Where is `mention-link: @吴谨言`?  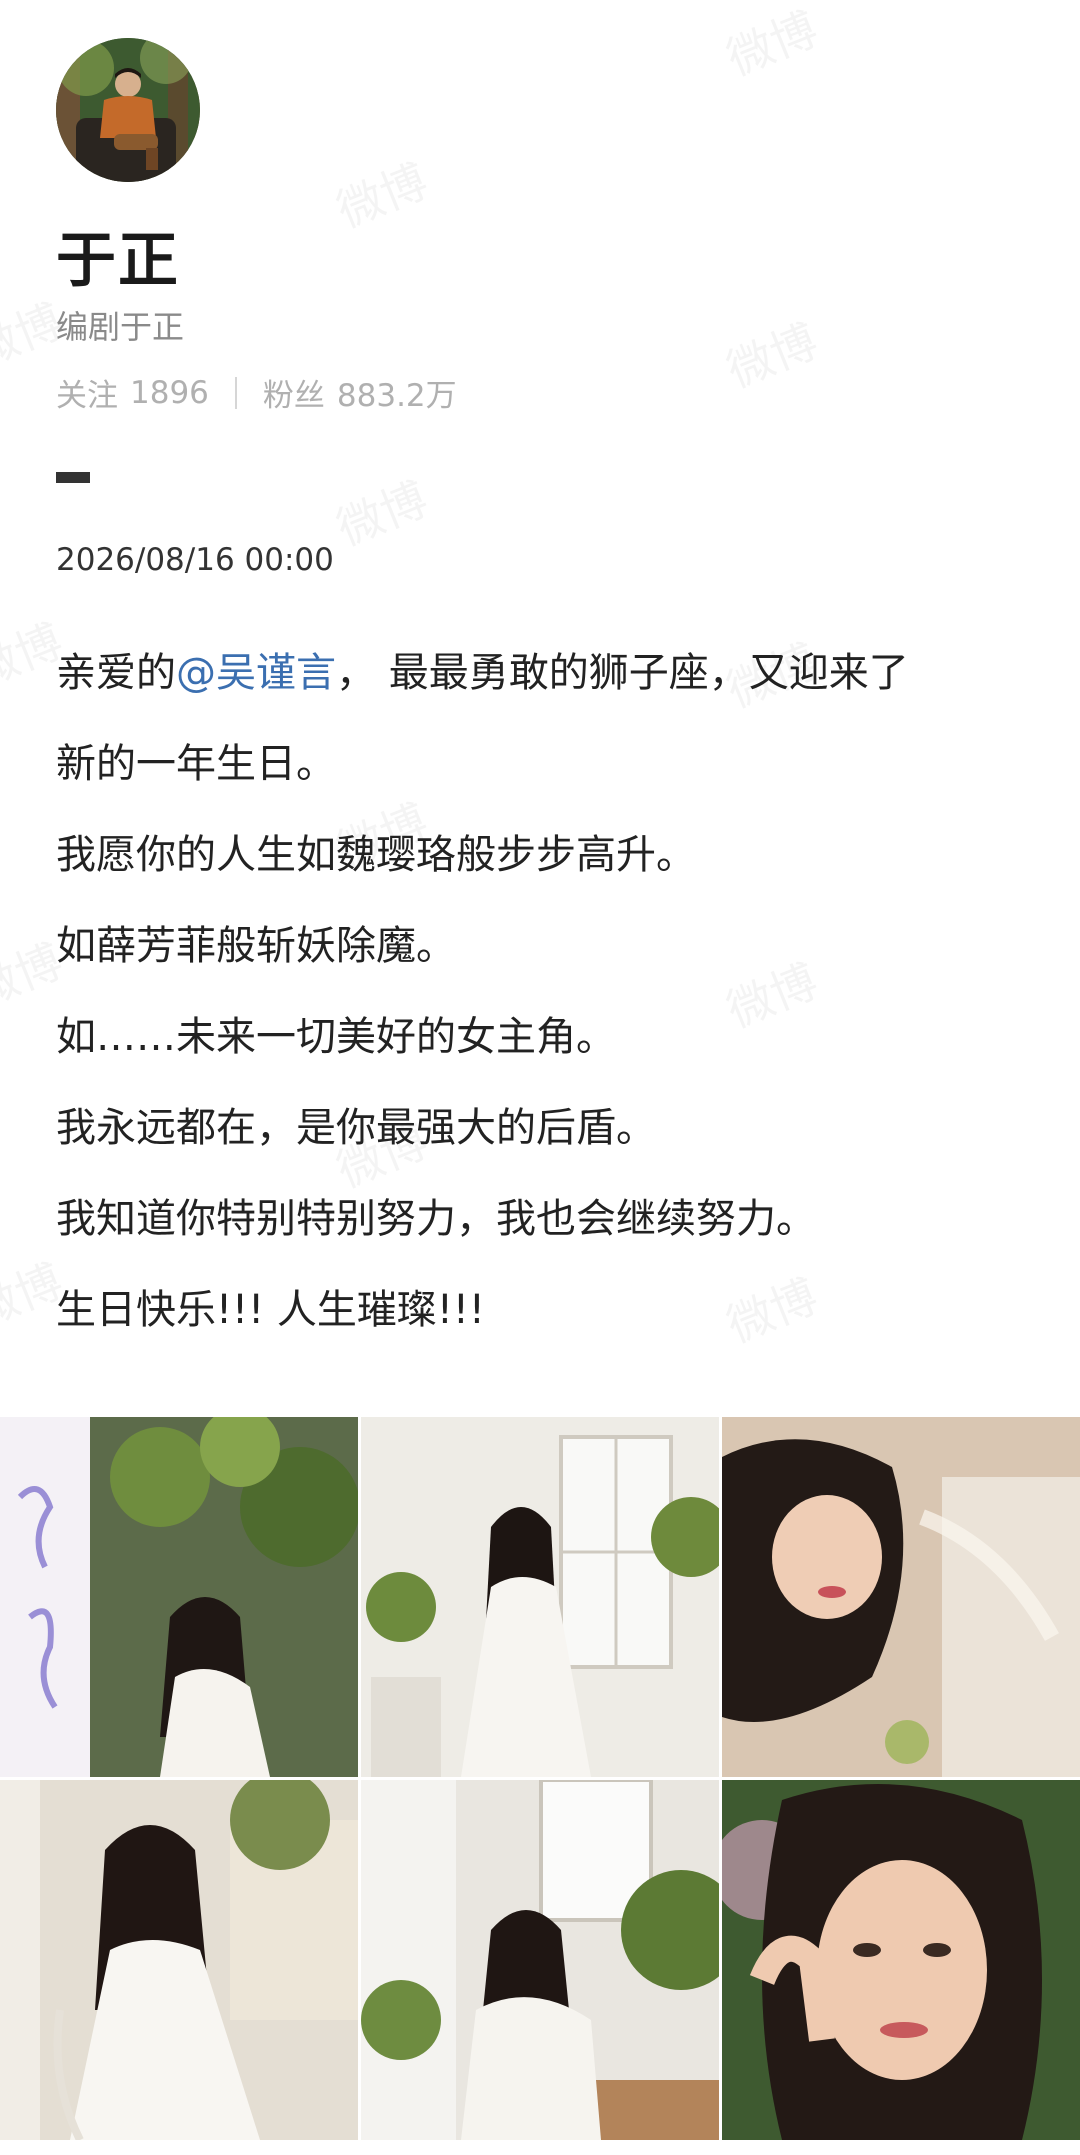 mention-link: @吴谨言 is located at coordinates (256, 673).